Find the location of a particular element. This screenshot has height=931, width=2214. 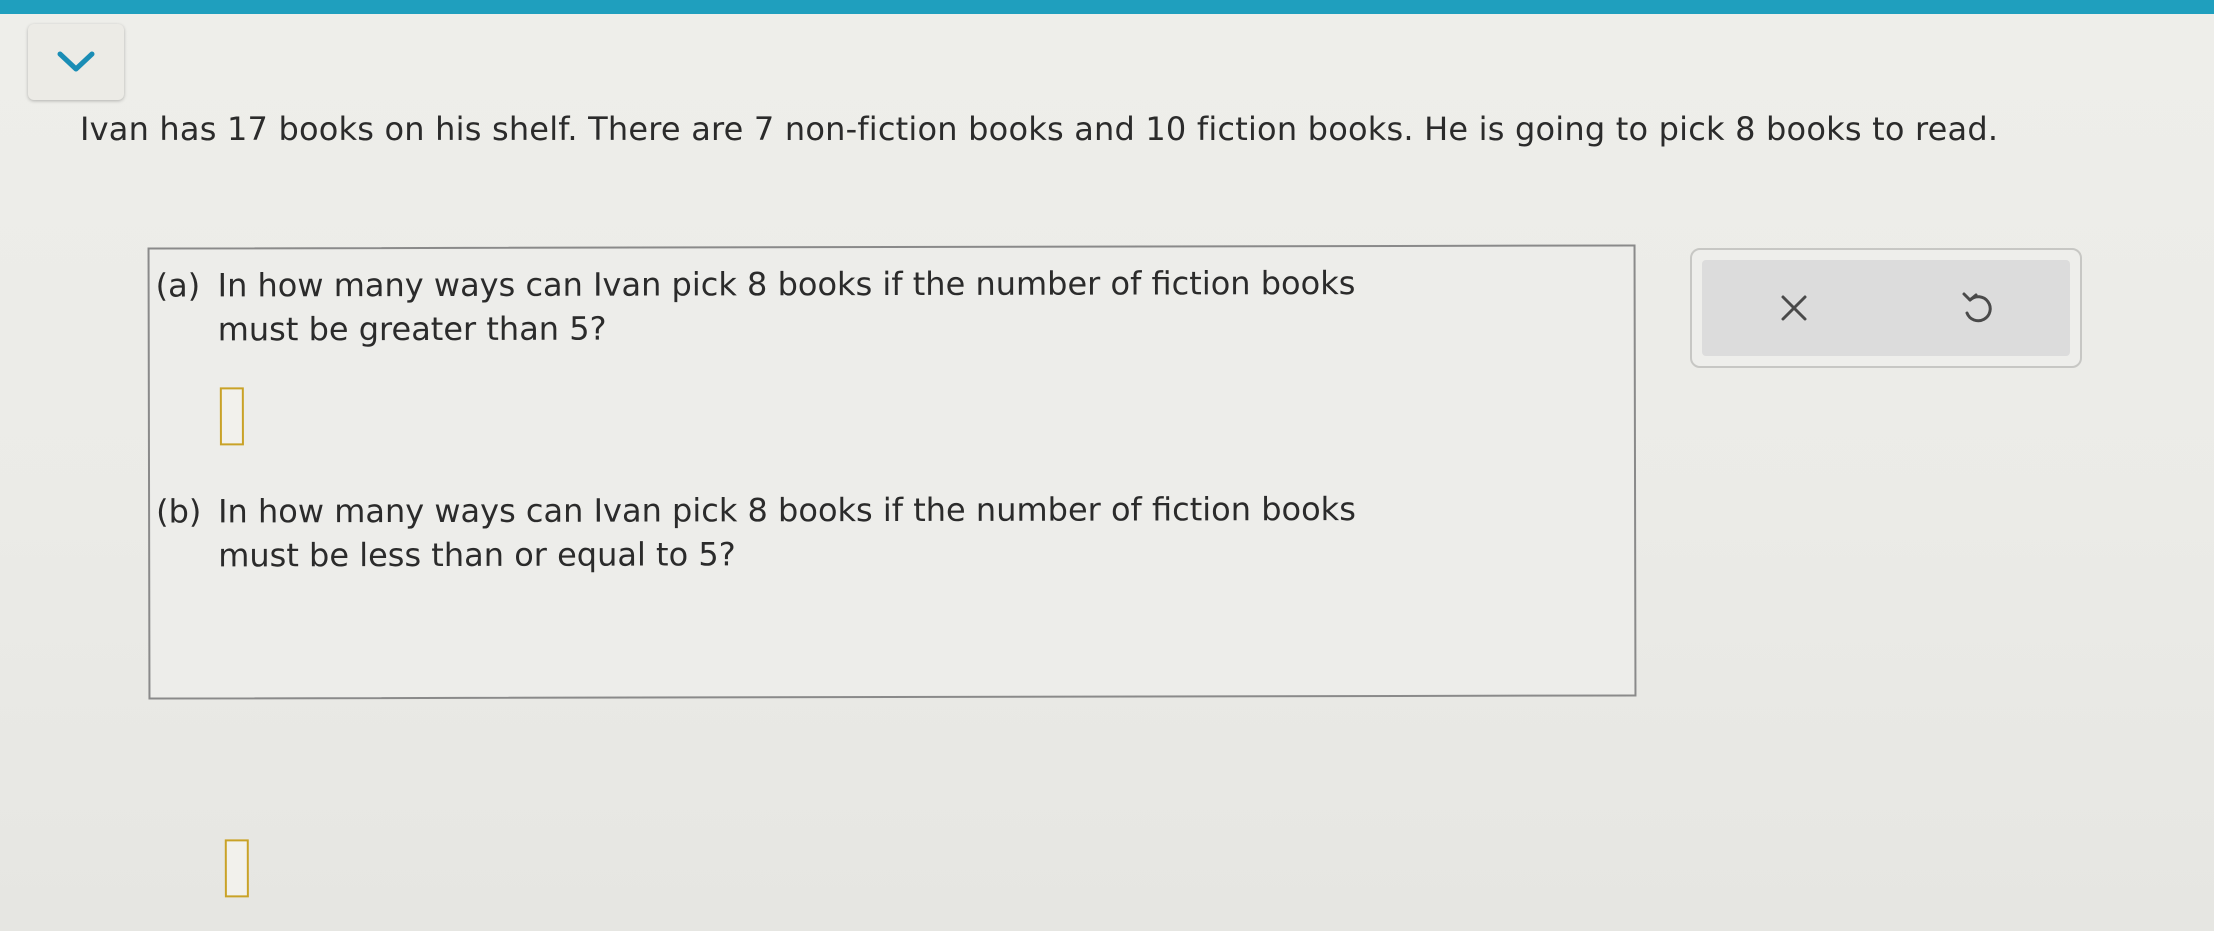

chevron-down-icon is located at coordinates (76, 61).